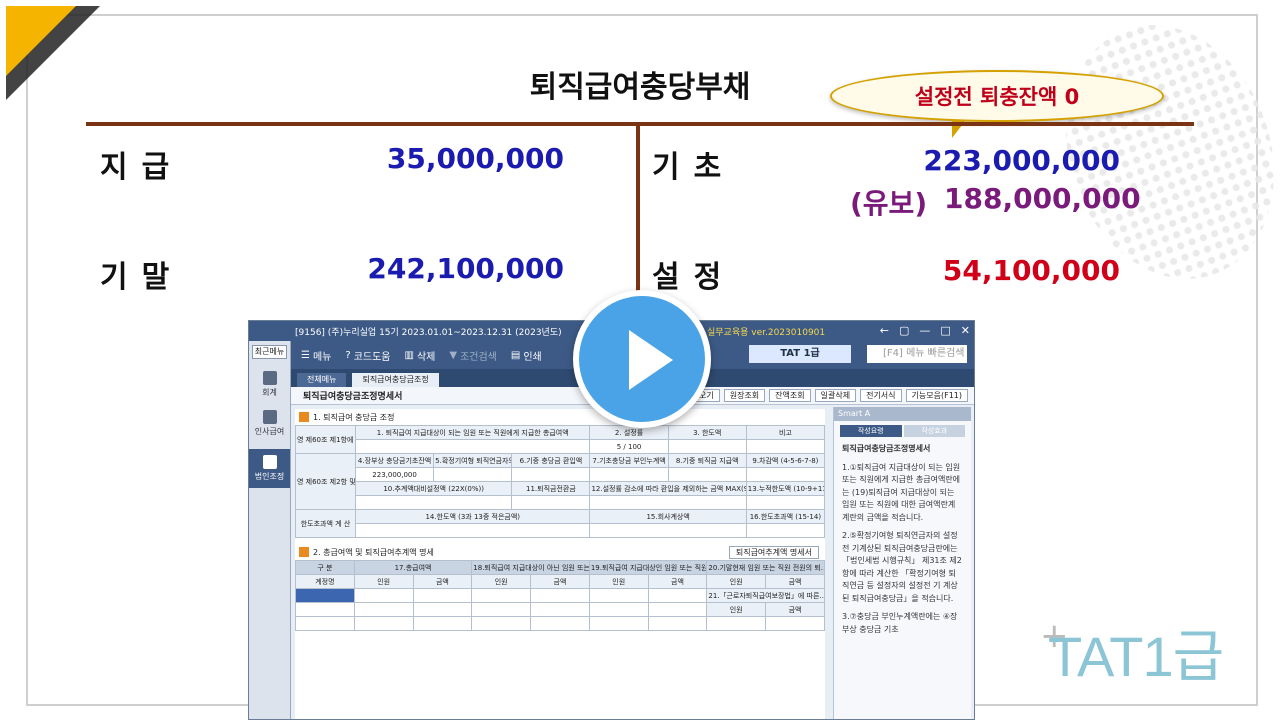 This screenshot has height=720, width=1280. What do you see at coordinates (904, 330) in the screenshot?
I see `layout-icon: ▢` at bounding box center [904, 330].